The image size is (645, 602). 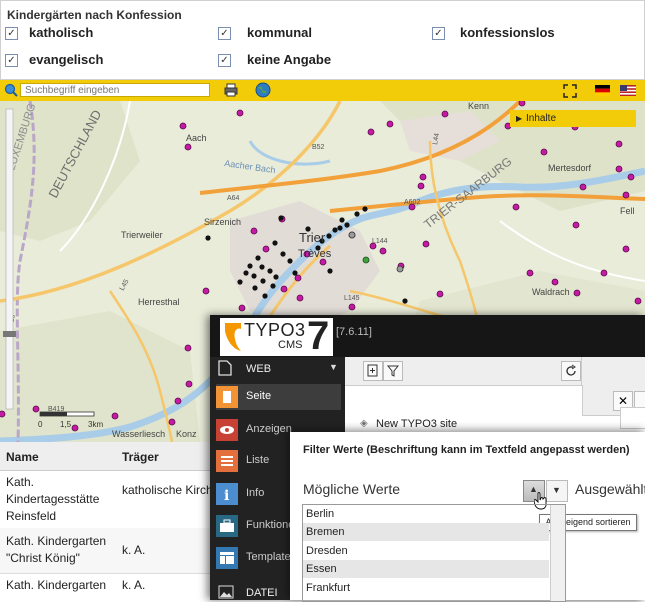 What do you see at coordinates (227, 397) in the screenshot?
I see `page-module-icon` at bounding box center [227, 397].